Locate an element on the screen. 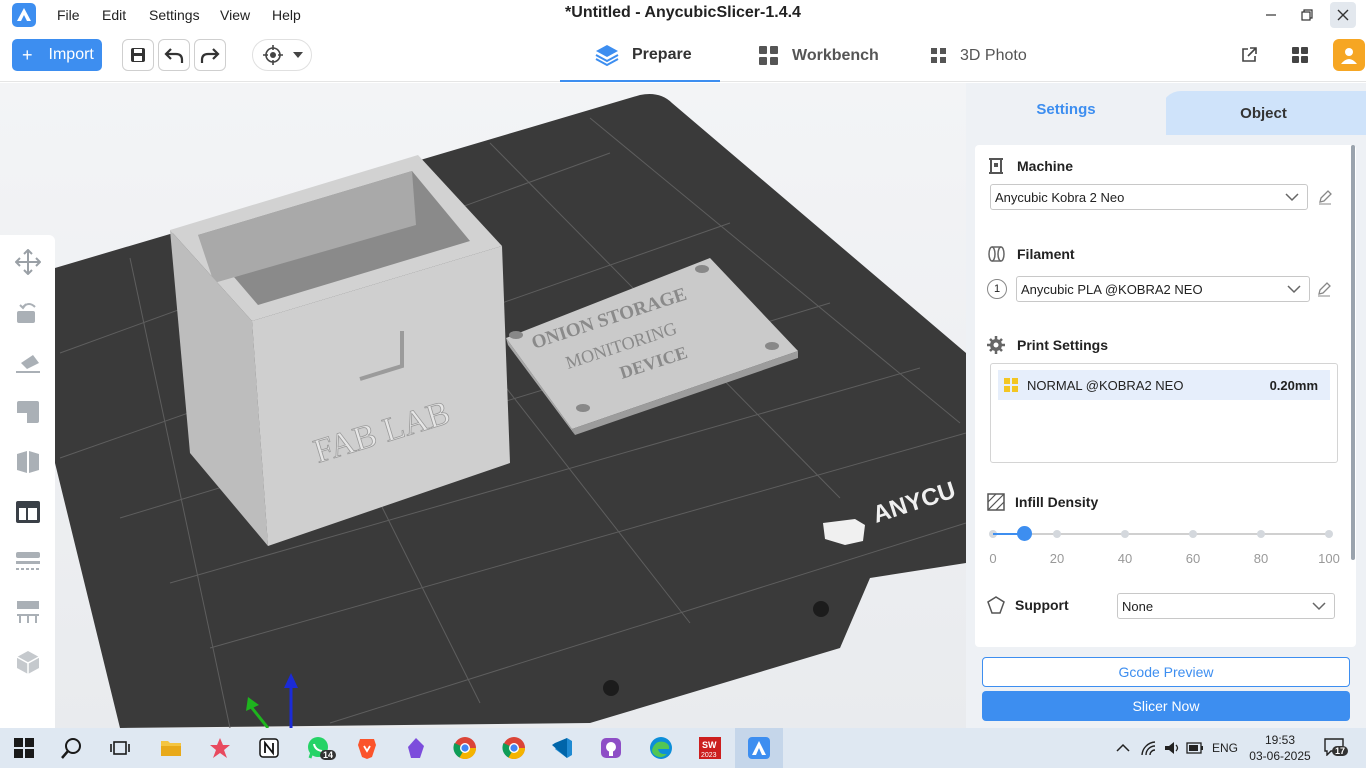  external-link-icon is located at coordinates (1249, 54).